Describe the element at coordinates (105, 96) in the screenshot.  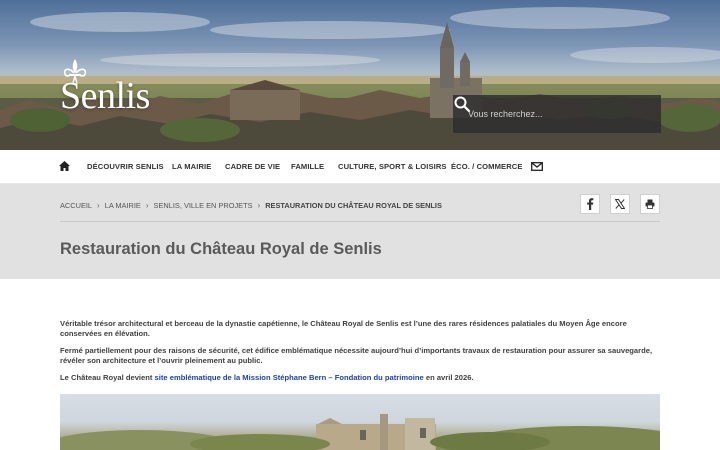
I see `logo-text: Senlis` at that location.